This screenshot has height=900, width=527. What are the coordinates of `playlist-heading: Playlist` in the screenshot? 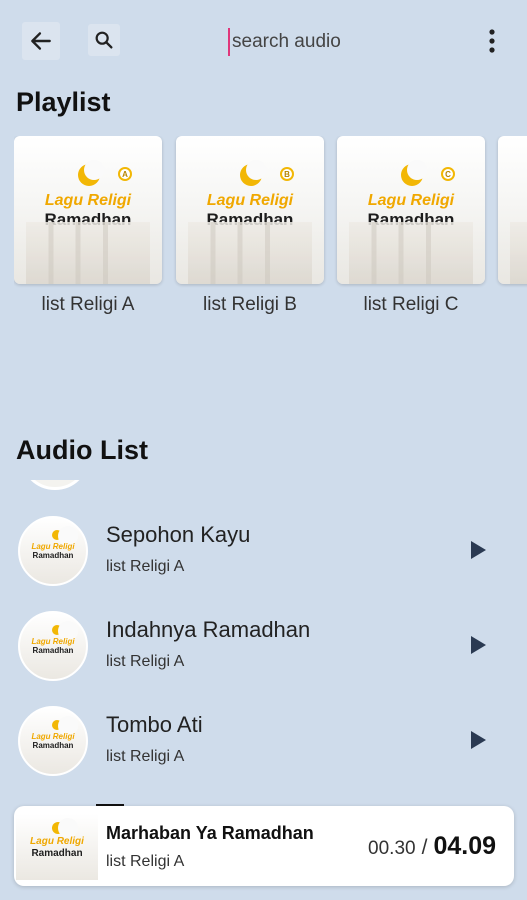 It's located at (63, 102).